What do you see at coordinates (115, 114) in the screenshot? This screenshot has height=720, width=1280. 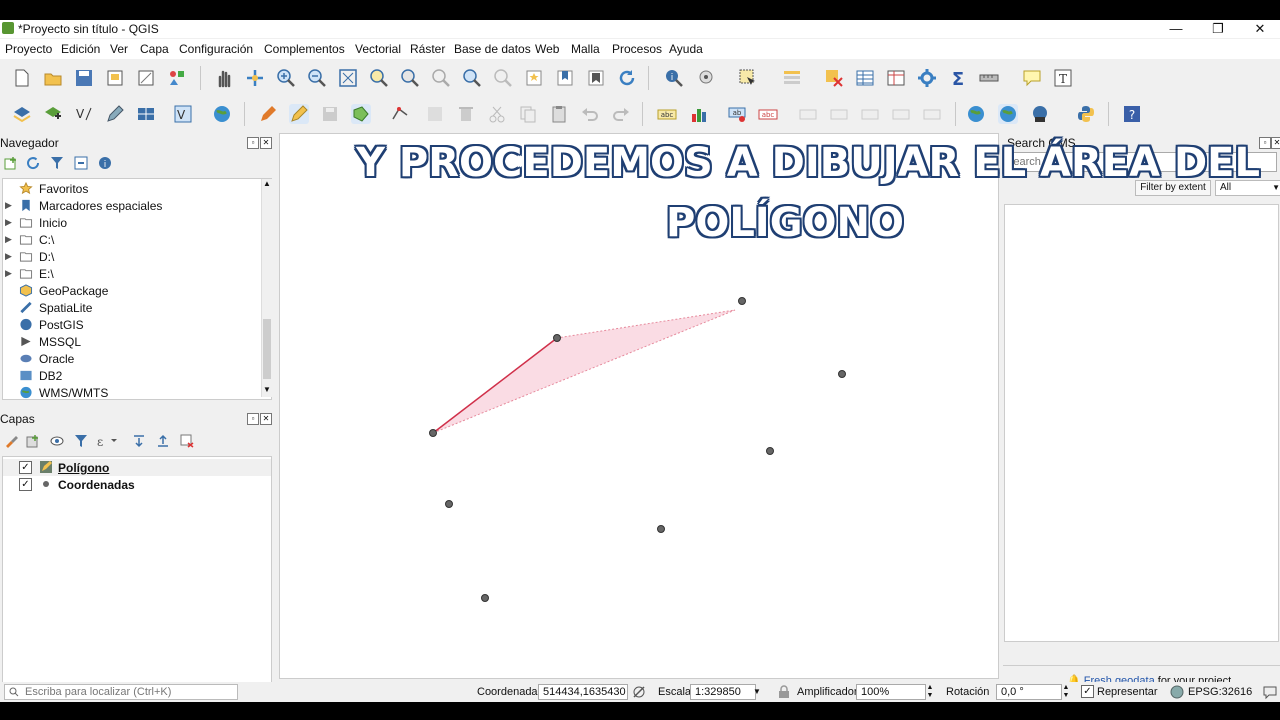 I see `digitize-pencil-icon` at bounding box center [115, 114].